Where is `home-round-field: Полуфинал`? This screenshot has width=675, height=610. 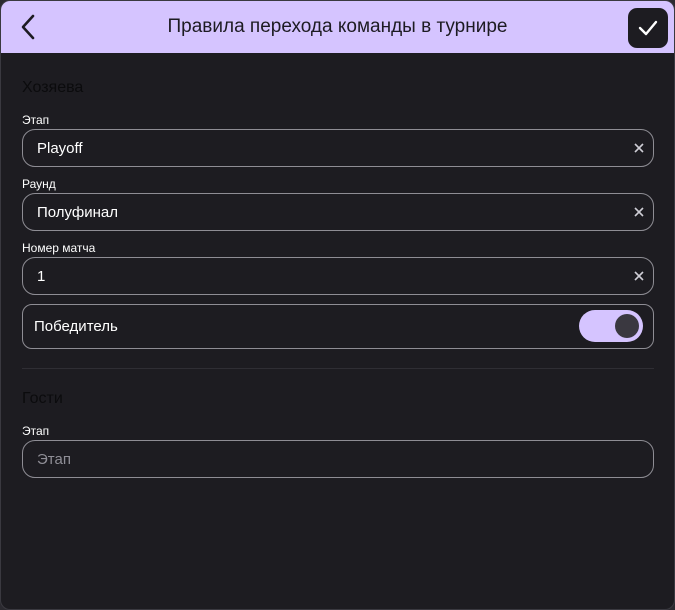 home-round-field: Полуфинал is located at coordinates (338, 212).